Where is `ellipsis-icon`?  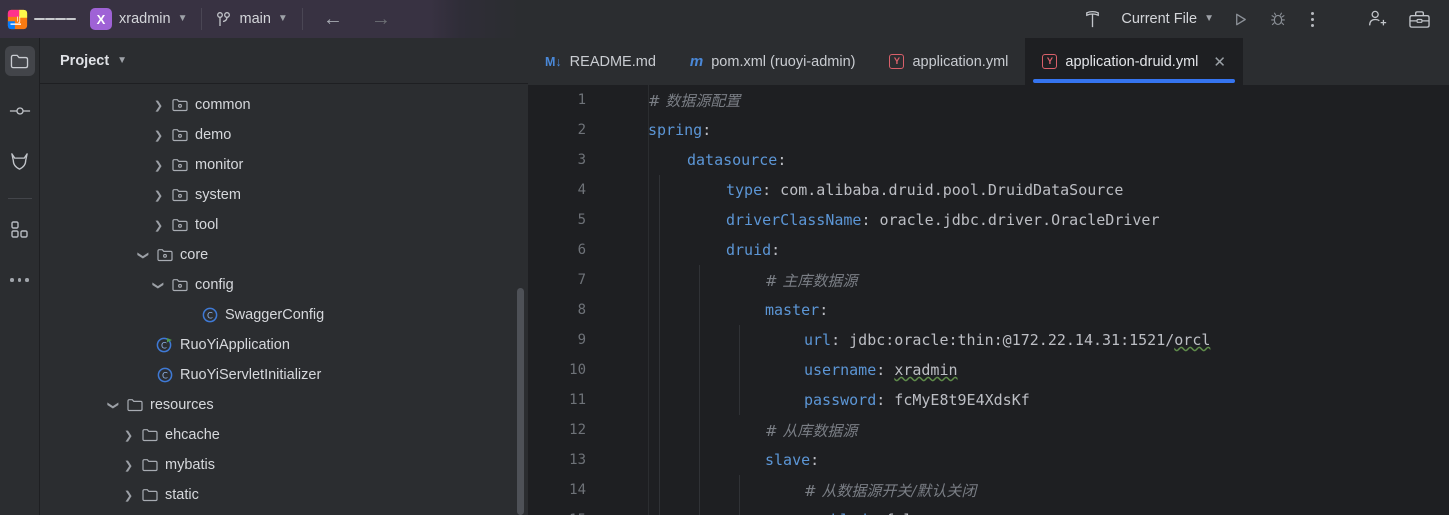 ellipsis-icon is located at coordinates (19, 280).